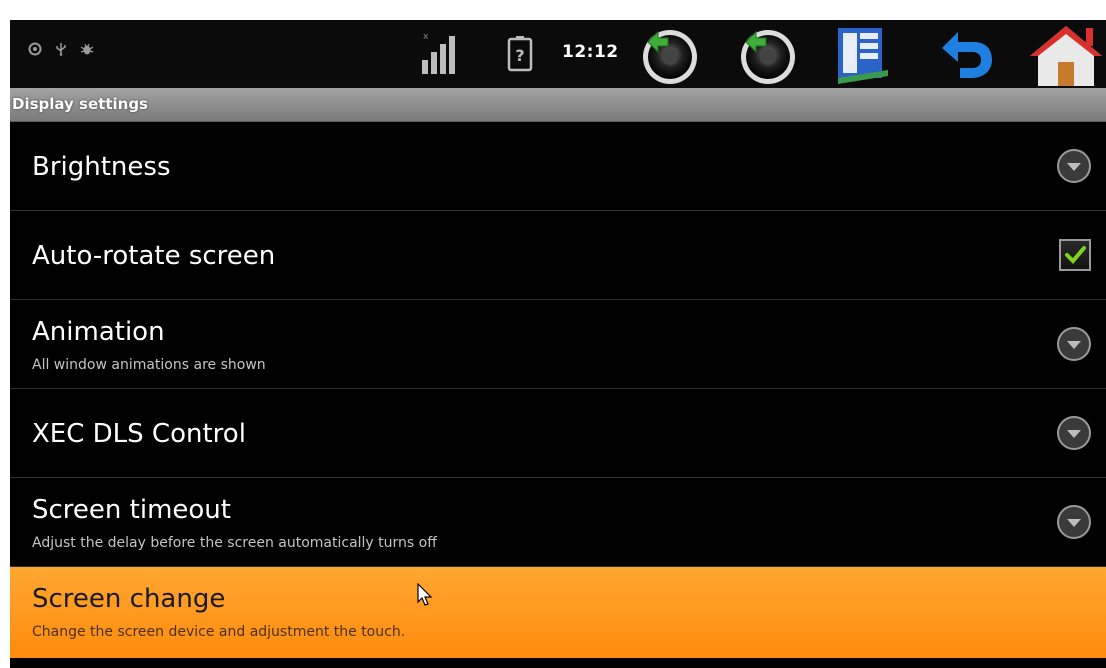 The image size is (1106, 668). I want to click on settings-icon, so click(35, 49).